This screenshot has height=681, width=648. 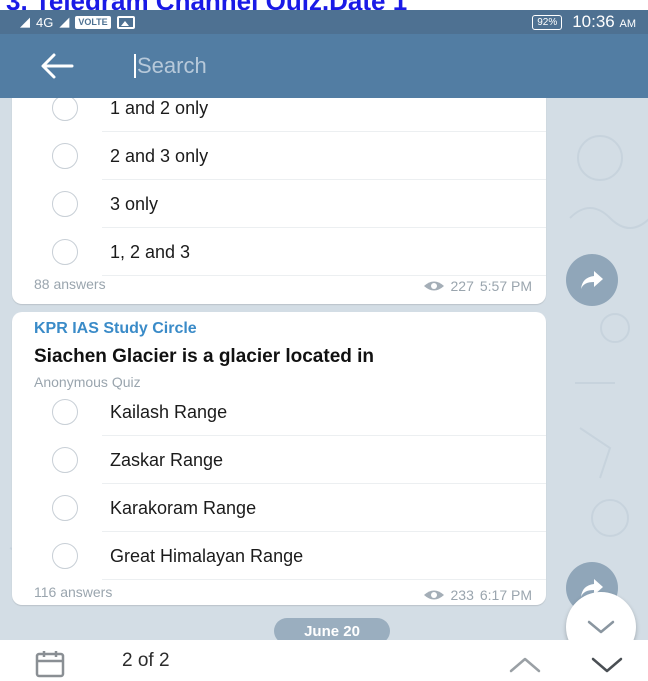 I want to click on poll-option: Zaskar Range, so click(x=279, y=460).